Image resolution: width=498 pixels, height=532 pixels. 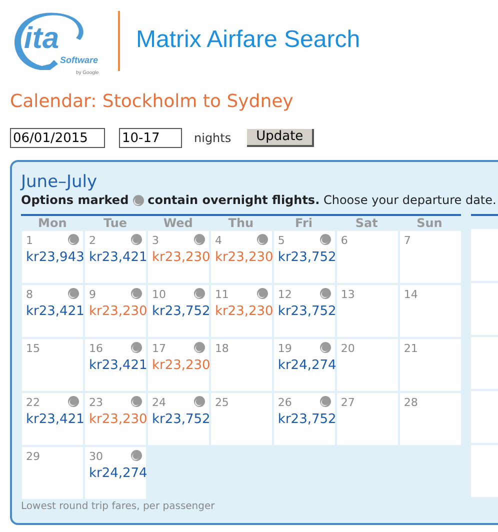 What do you see at coordinates (159, 348) in the screenshot?
I see `day-number: 17` at bounding box center [159, 348].